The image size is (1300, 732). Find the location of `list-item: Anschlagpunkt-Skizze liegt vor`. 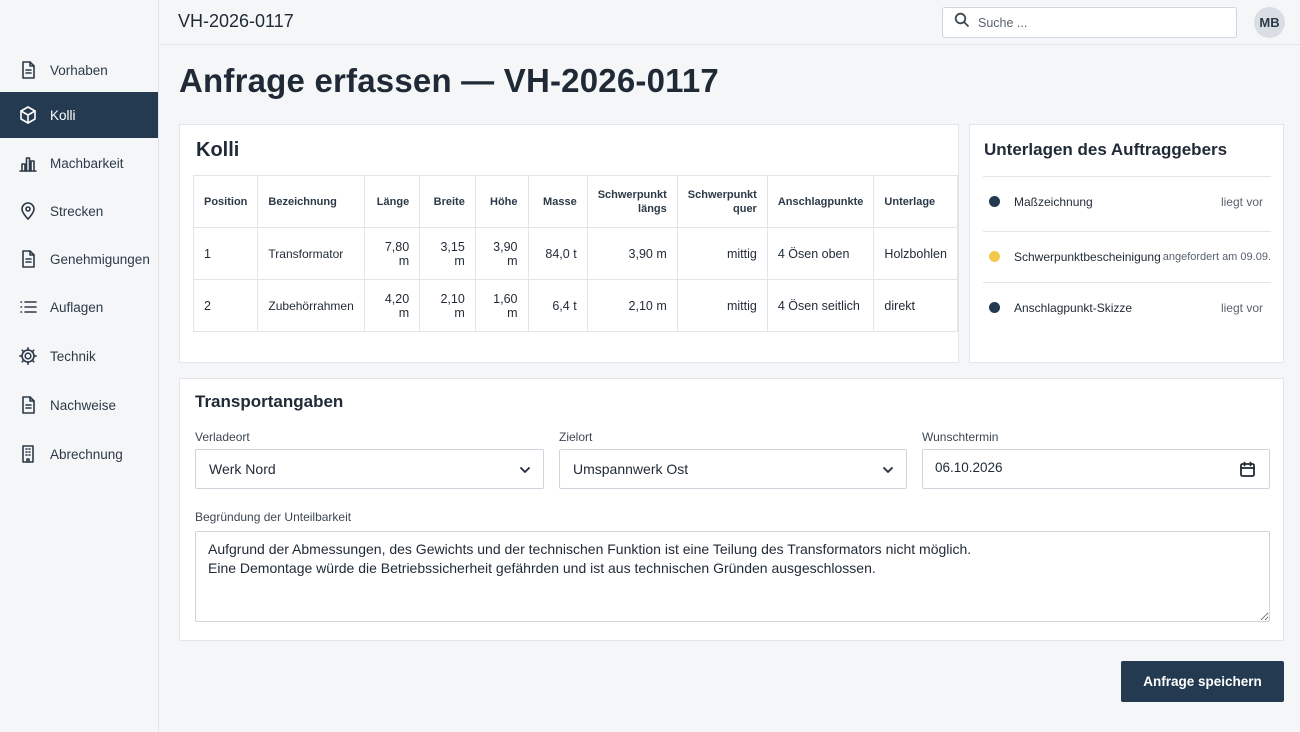

list-item: Anschlagpunkt-Skizze liegt vor is located at coordinates (1127, 307).